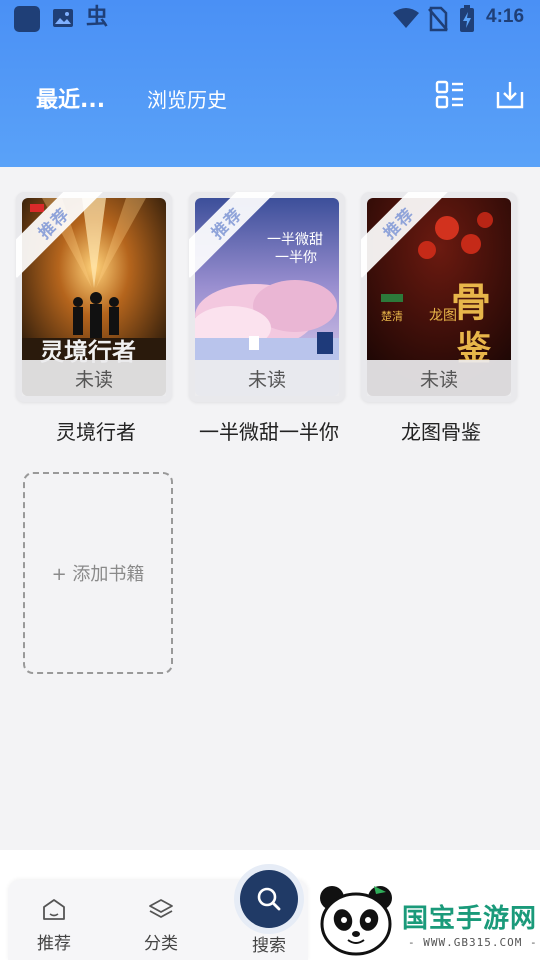 Image resolution: width=540 pixels, height=960 pixels. Describe the element at coordinates (270, 19) in the screenshot. I see `status-bar: 虫 4:16` at that location.